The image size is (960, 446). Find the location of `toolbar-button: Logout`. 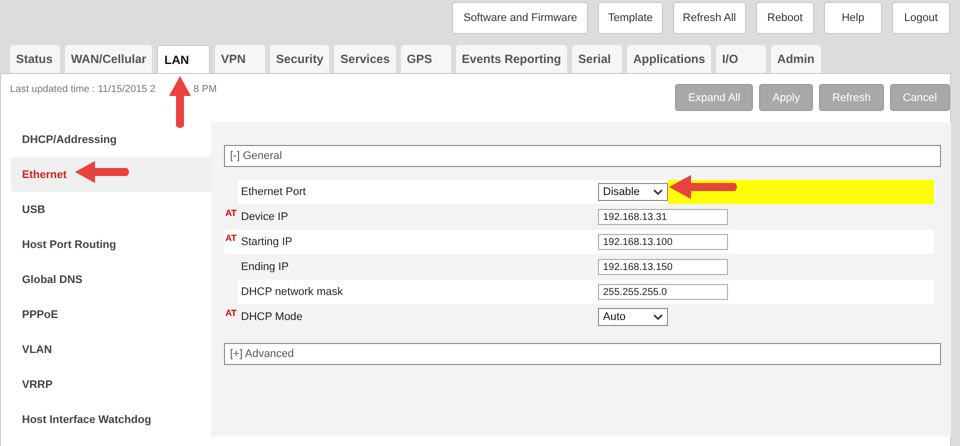

toolbar-button: Logout is located at coordinates (921, 18).